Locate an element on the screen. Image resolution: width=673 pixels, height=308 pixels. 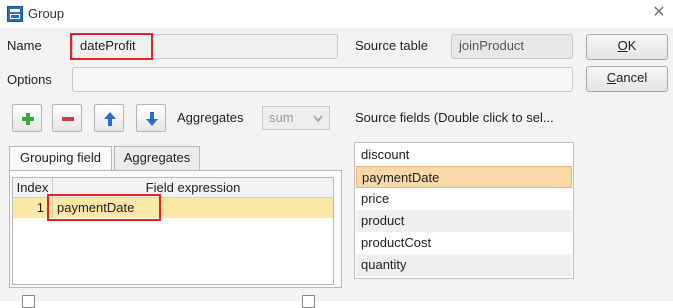
arrow-up-icon is located at coordinates (110, 119).